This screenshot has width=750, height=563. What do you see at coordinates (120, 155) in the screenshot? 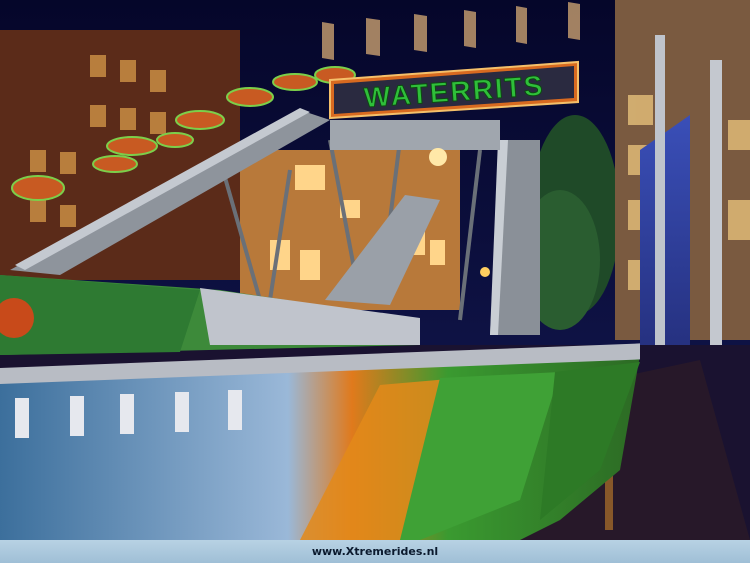
I see `left-building` at bounding box center [120, 155].